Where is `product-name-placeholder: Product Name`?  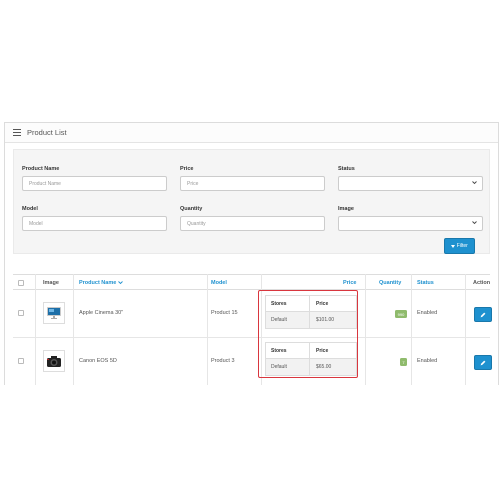 product-name-placeholder: Product Name is located at coordinates (45, 183).